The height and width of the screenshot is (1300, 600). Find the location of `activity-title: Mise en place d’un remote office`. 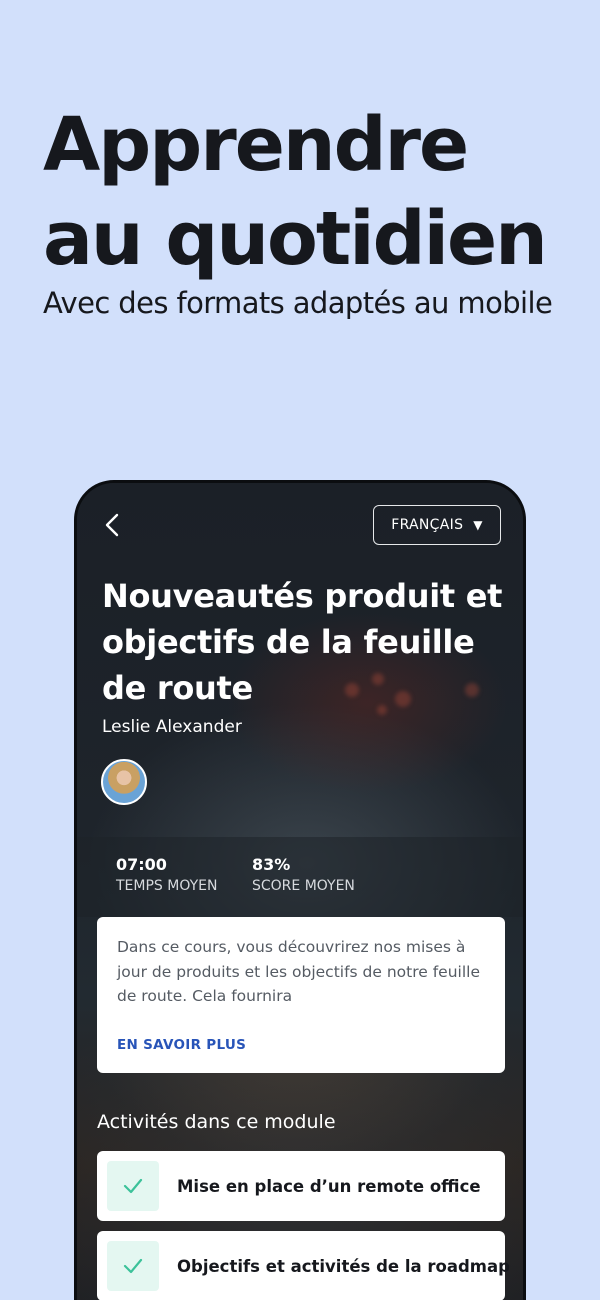

activity-title: Mise en place d’un remote office is located at coordinates (329, 1186).